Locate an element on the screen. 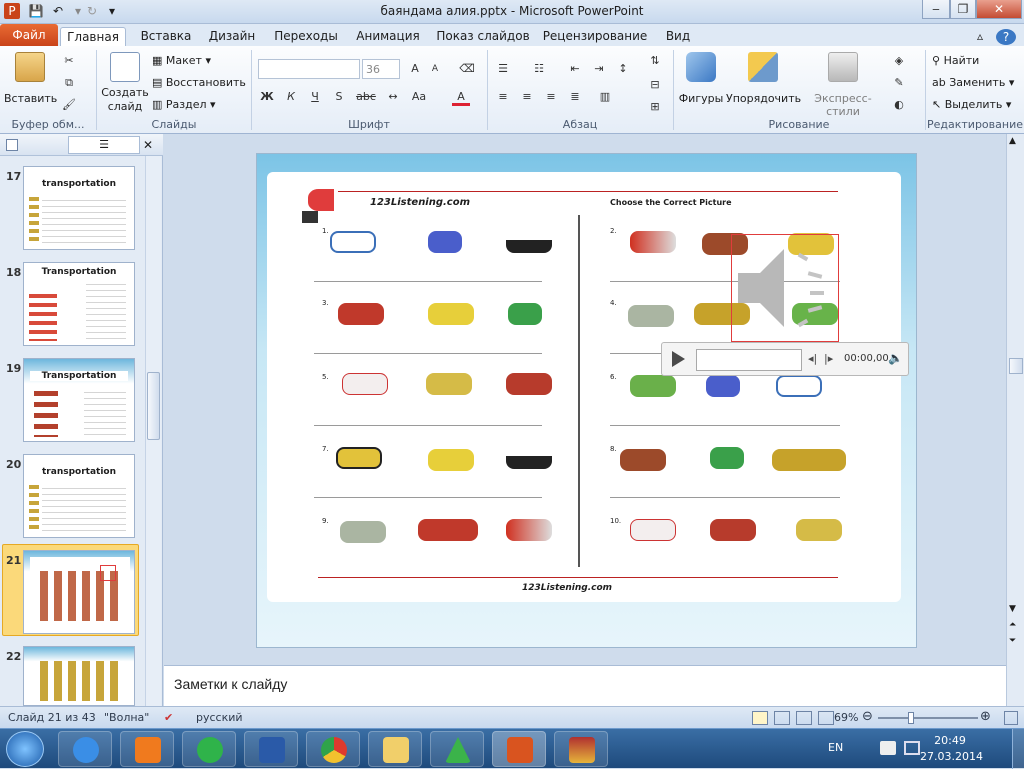 The width and height of the screenshot is (1024, 769). help-icon: ? is located at coordinates (1006, 37).